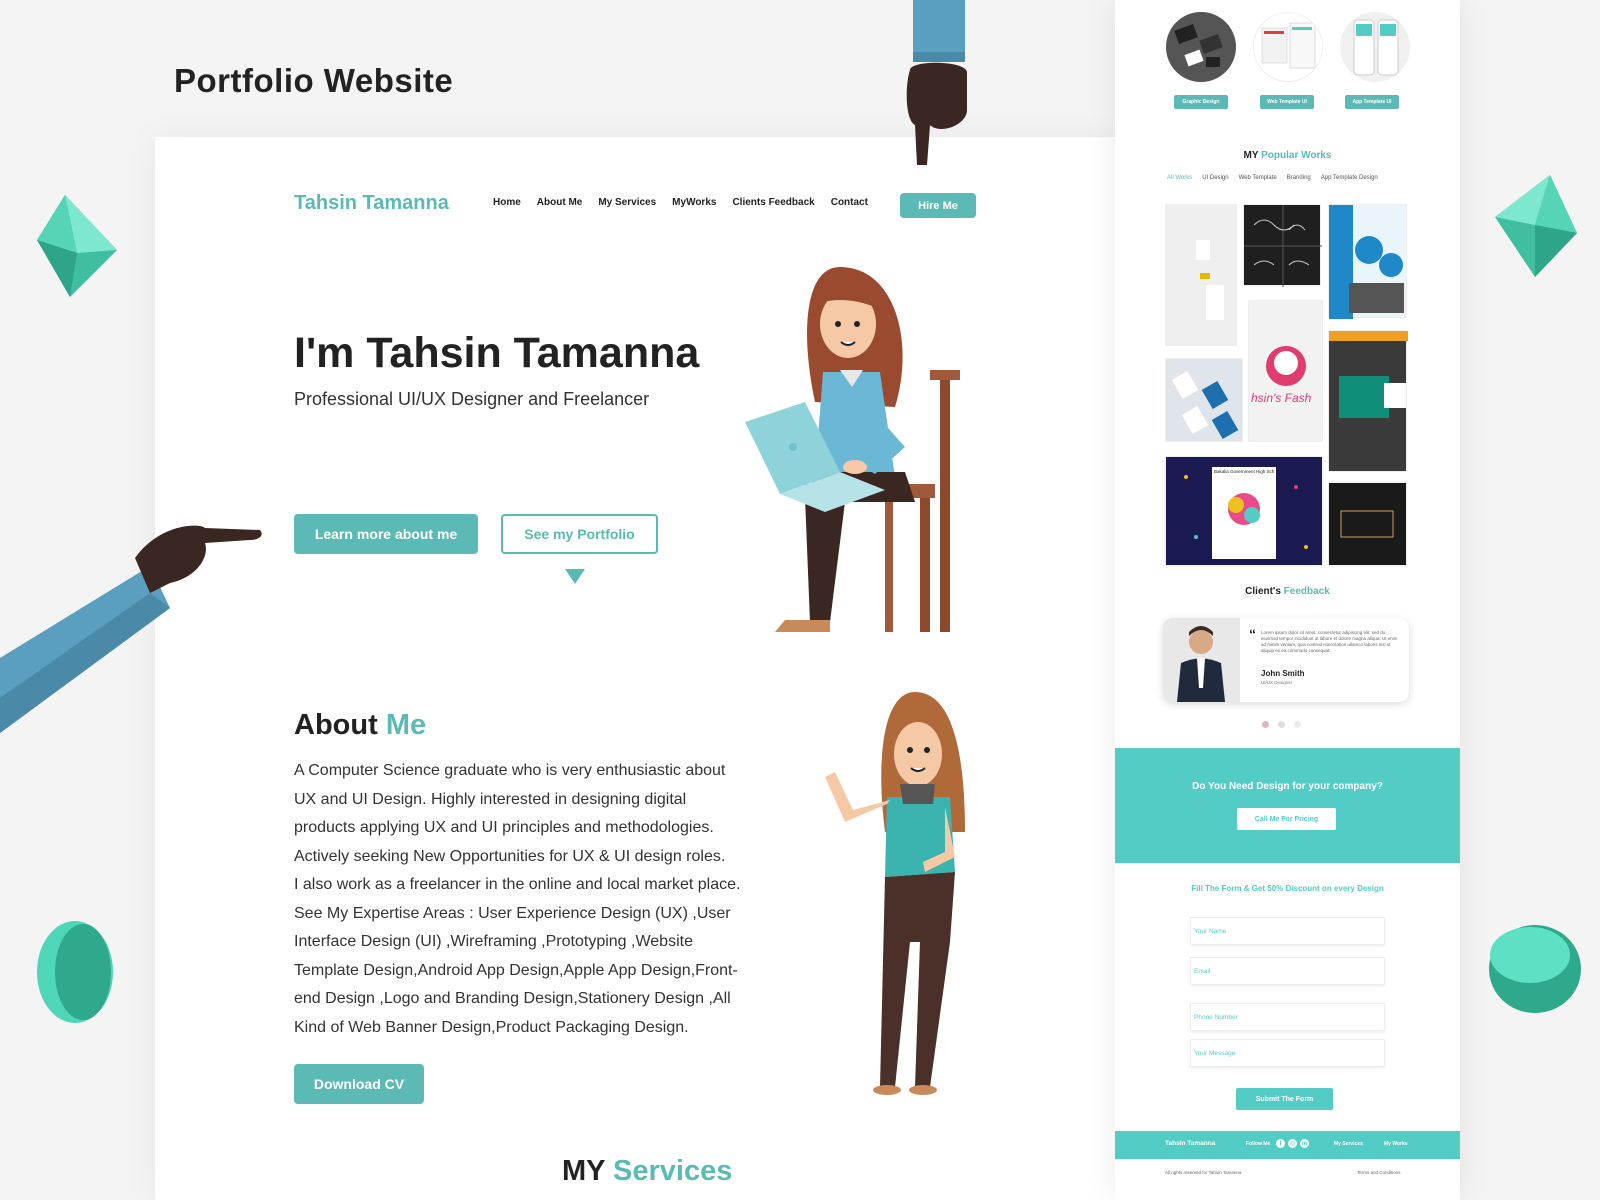  I want to click on work-tile-fashion-logo: hsin's Fash, so click(1285, 371).